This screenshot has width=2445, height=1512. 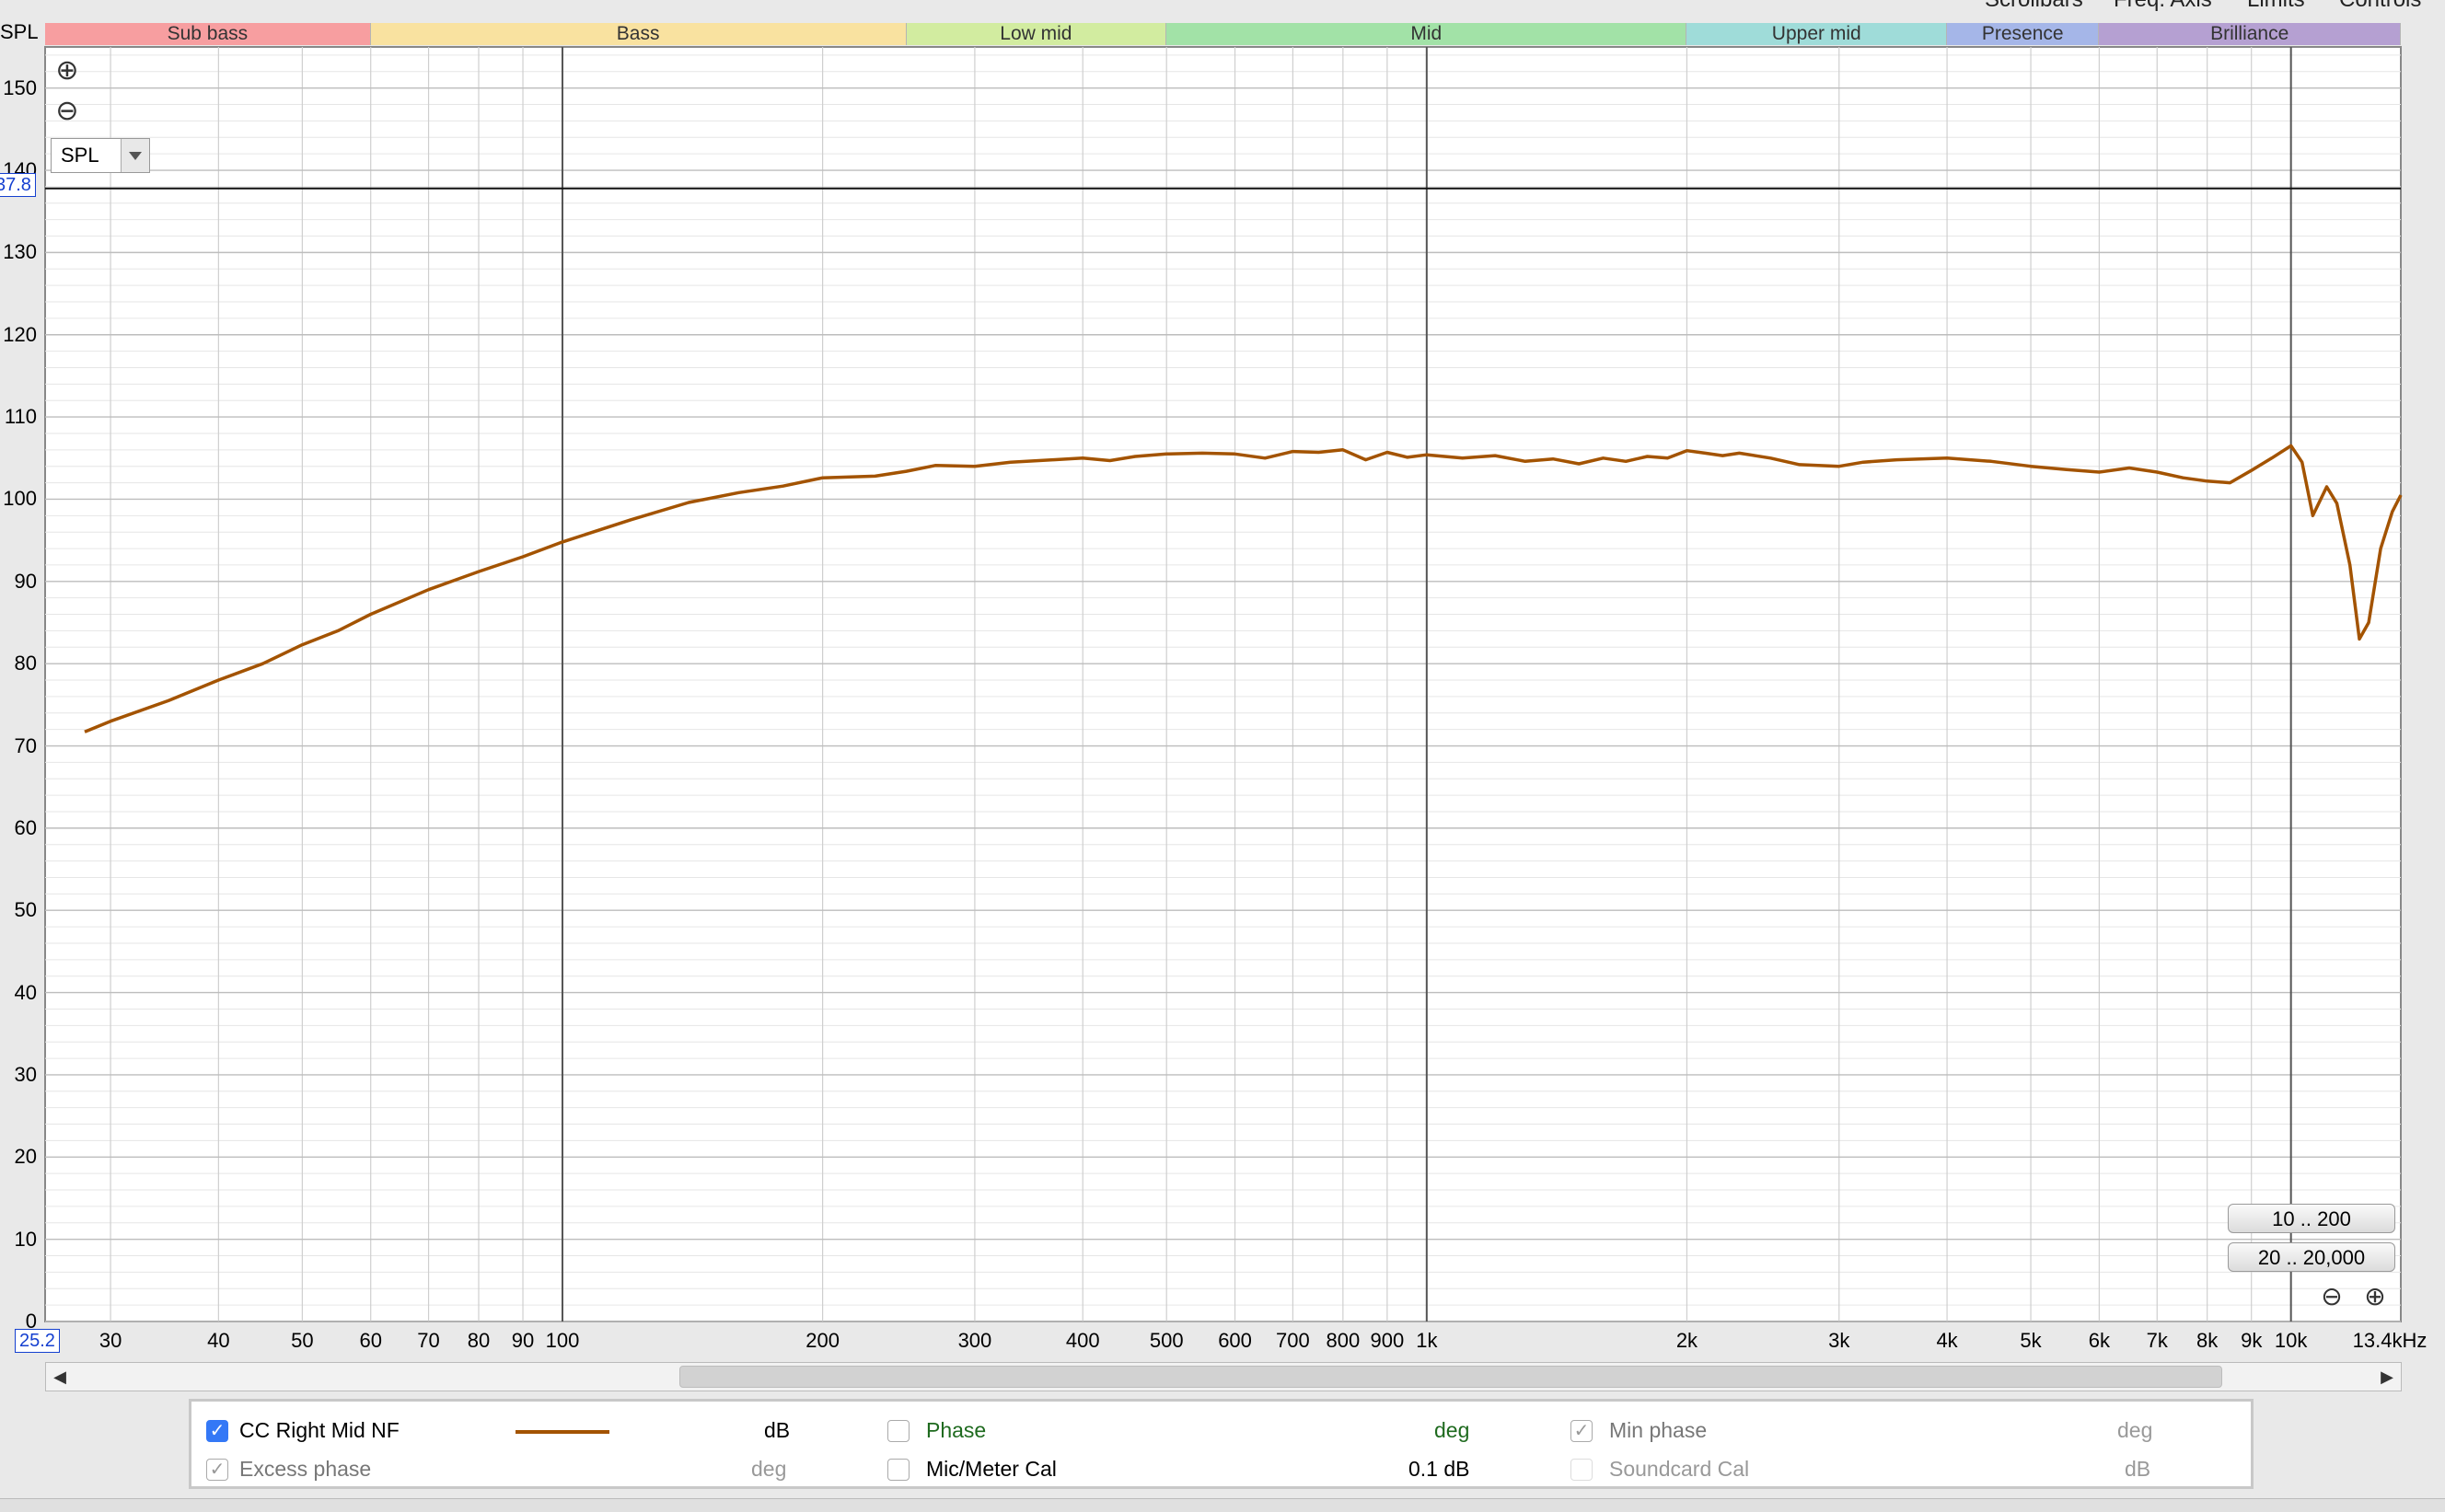 I want to click on min-phase-label: Min phase, so click(x=1658, y=1430).